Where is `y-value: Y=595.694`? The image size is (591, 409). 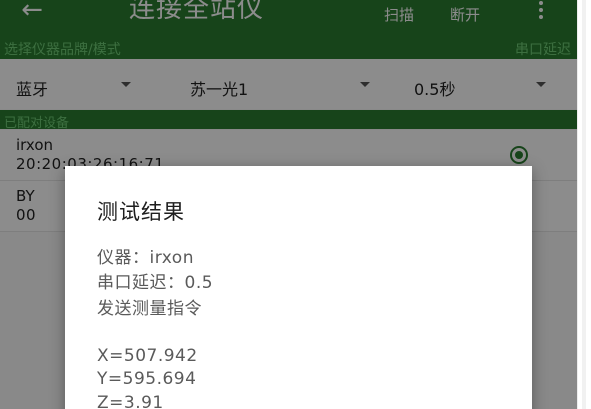 y-value: Y=595.694 is located at coordinates (147, 379).